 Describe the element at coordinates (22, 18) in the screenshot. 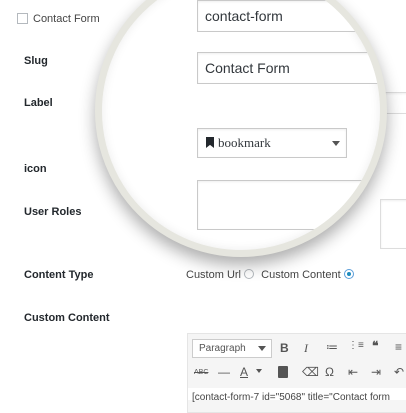

I see `contact-form-checkbox` at that location.